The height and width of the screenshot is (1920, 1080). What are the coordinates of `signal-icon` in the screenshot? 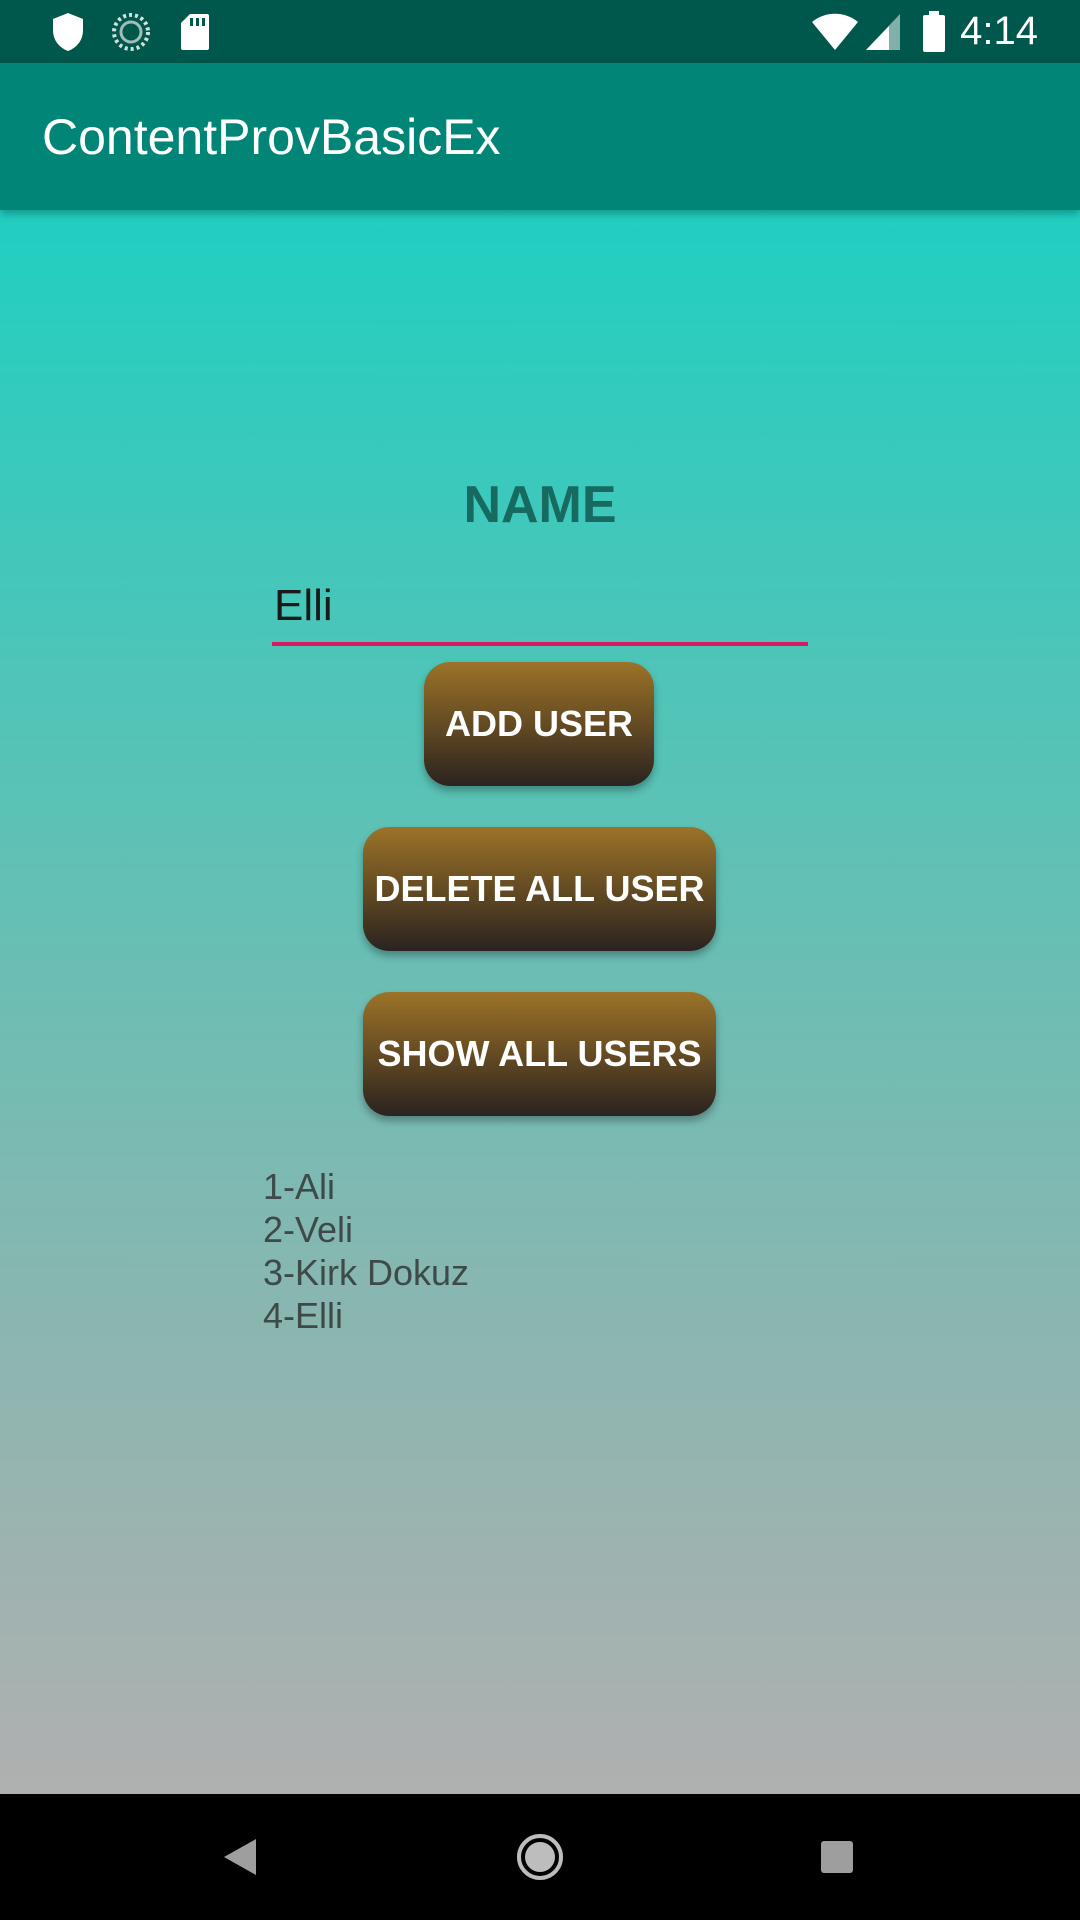 It's located at (883, 31).